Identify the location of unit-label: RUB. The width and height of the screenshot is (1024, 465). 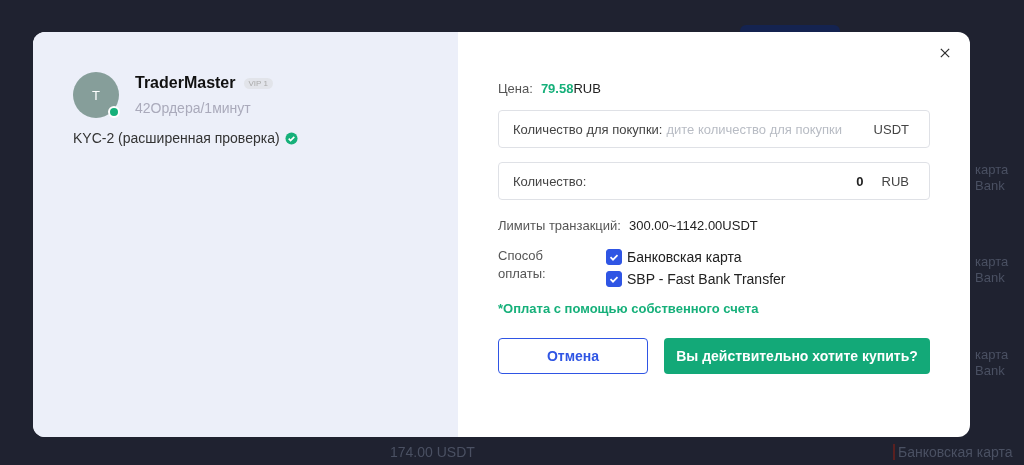
(895, 181).